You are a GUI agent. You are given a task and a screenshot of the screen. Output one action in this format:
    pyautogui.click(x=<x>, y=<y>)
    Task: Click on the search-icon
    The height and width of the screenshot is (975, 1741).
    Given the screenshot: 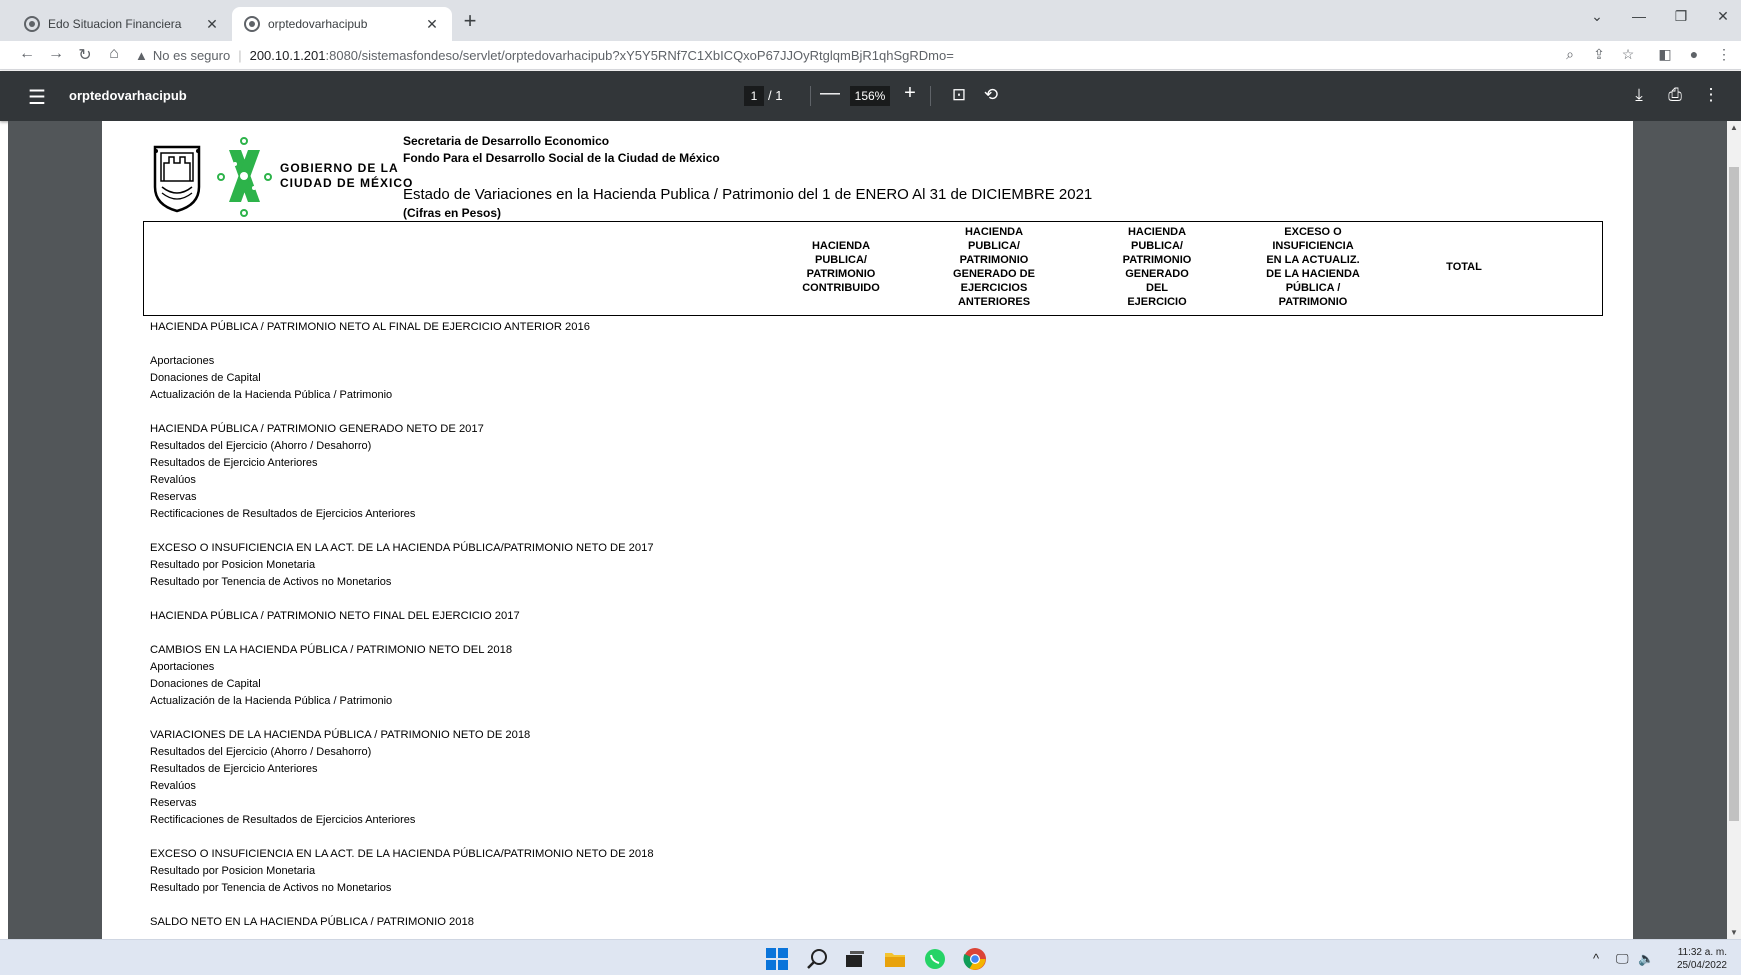 What is the action you would take?
    pyautogui.click(x=817, y=959)
    